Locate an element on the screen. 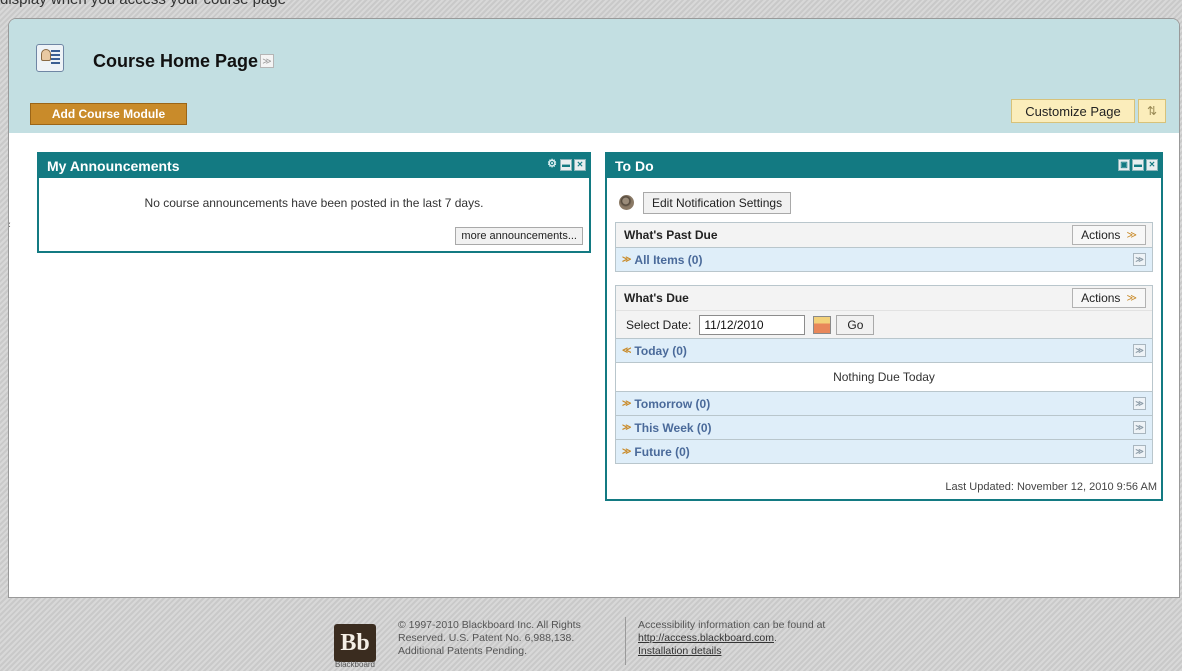 This screenshot has height=671, width=1182. group-title: What's Due is located at coordinates (656, 298).